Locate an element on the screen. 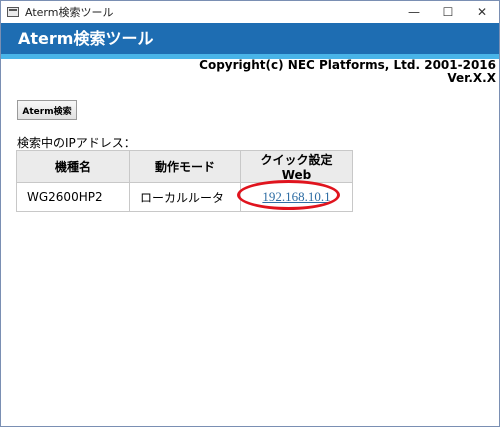 This screenshot has height=427, width=500. app-header: Aterm検索ツール is located at coordinates (250, 38).